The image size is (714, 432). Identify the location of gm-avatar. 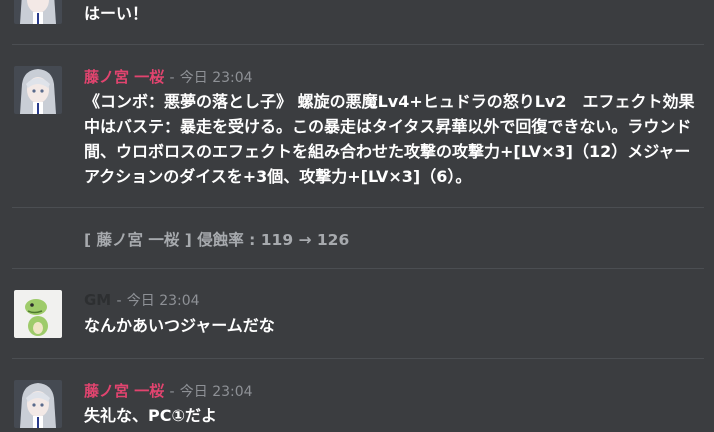
(38, 314).